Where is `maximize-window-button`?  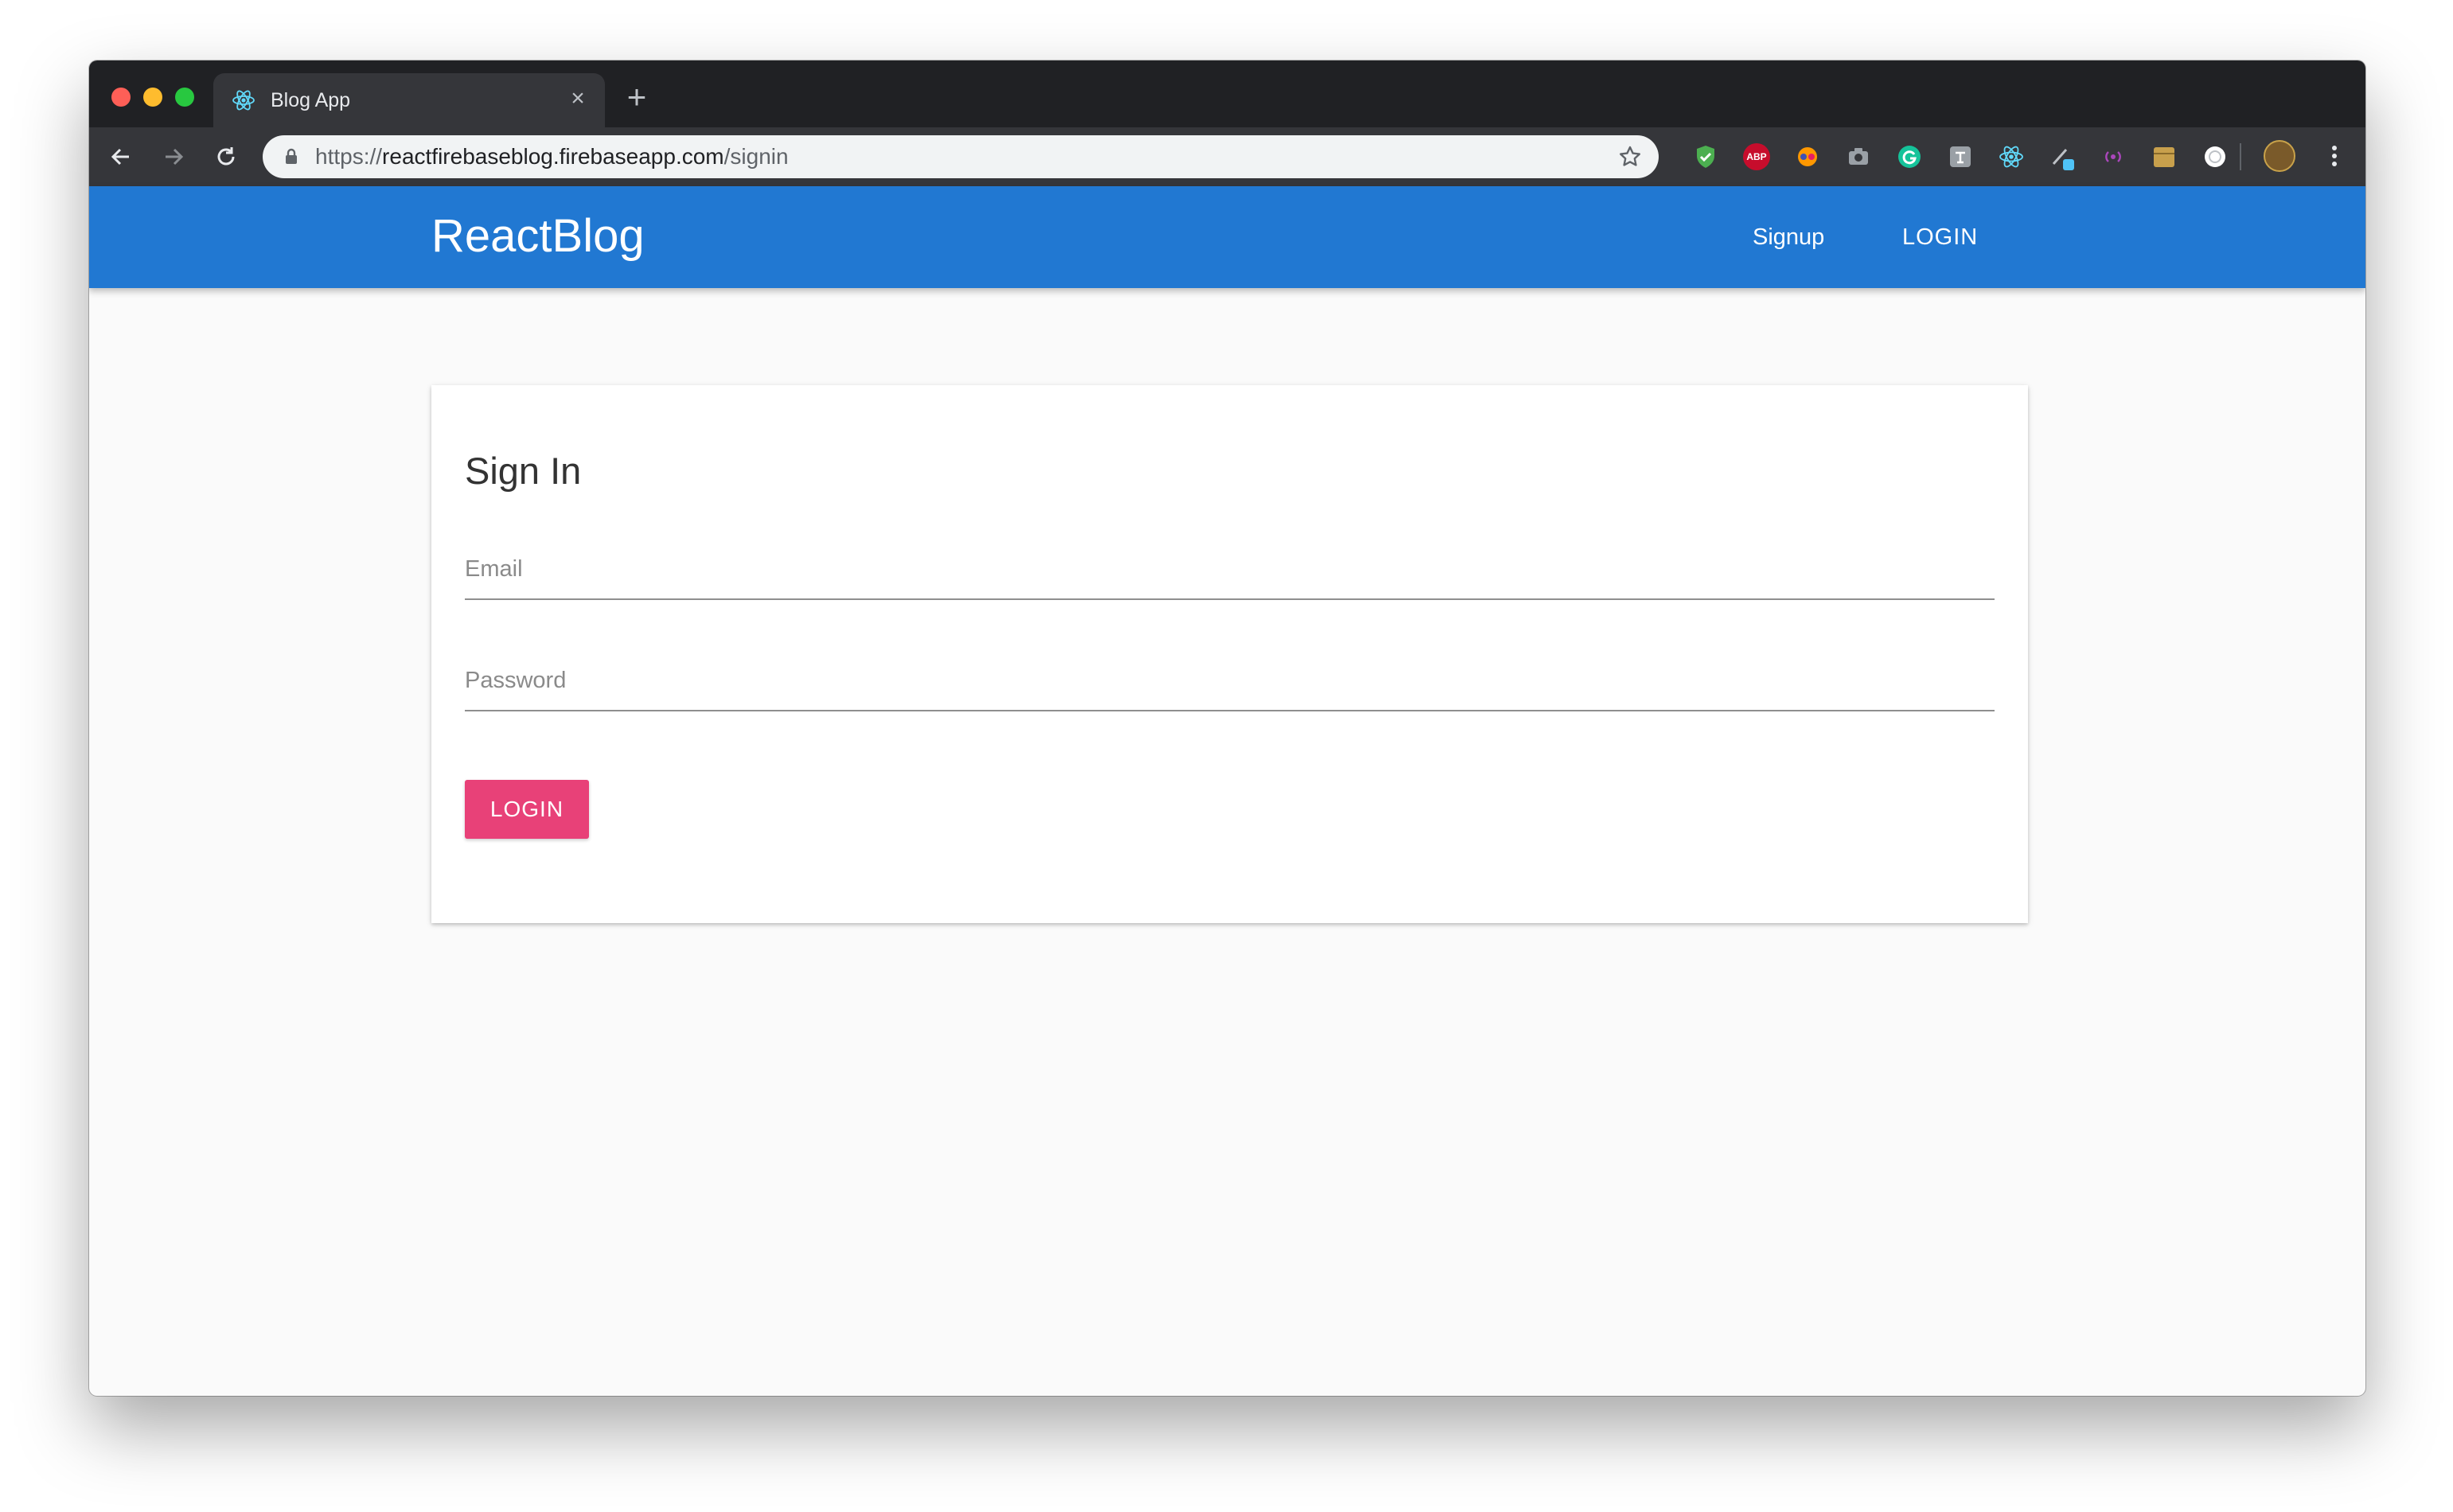 maximize-window-button is located at coordinates (184, 97).